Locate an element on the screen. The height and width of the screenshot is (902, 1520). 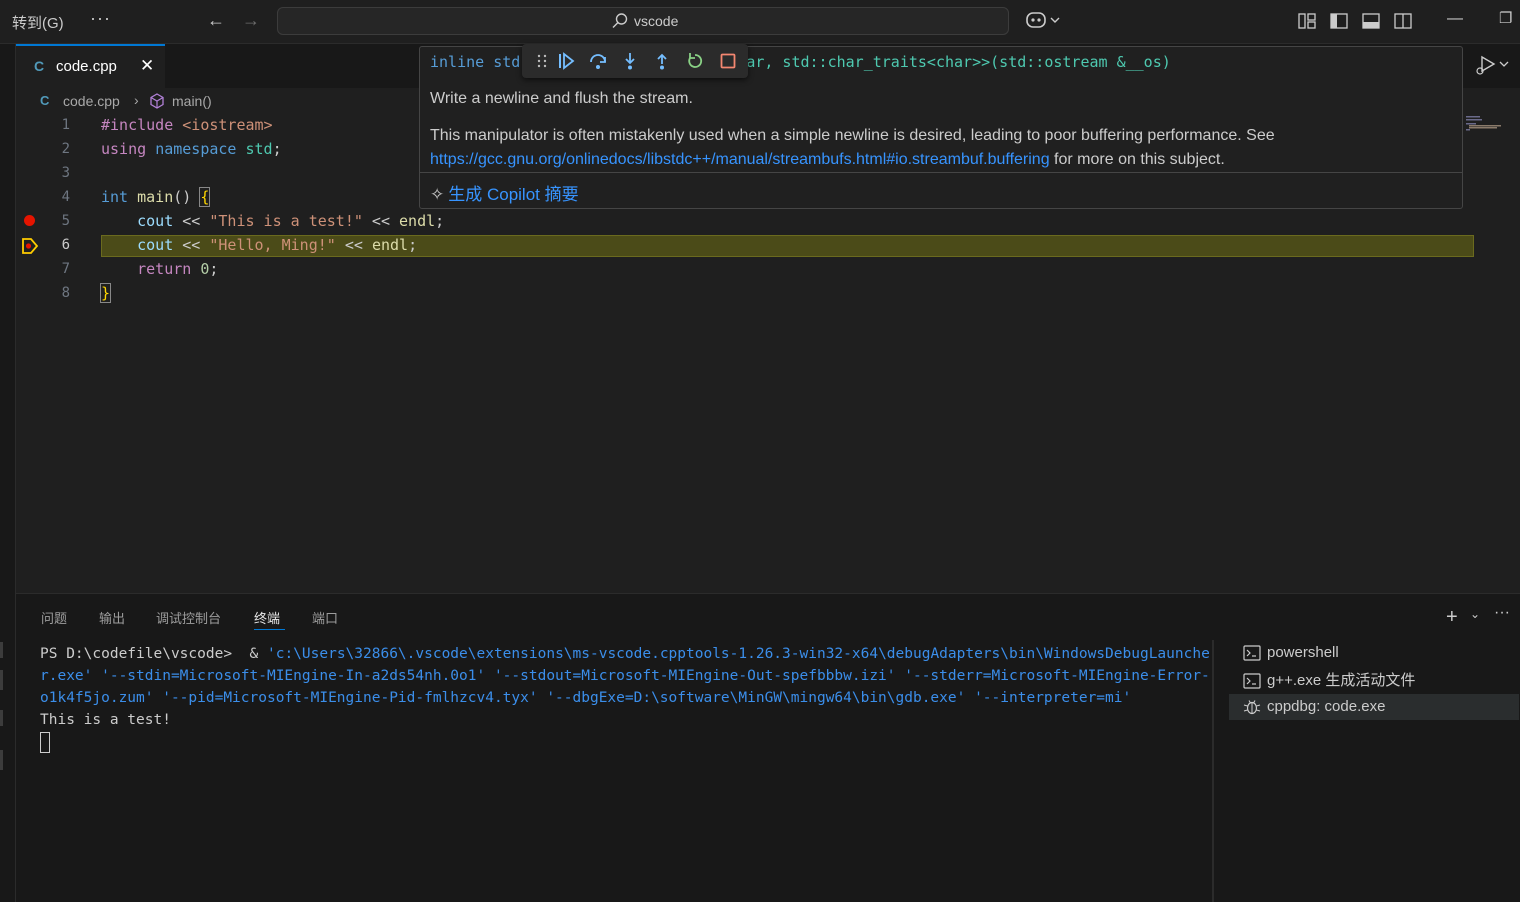
command-center-label: vscode is located at coordinates (656, 21).